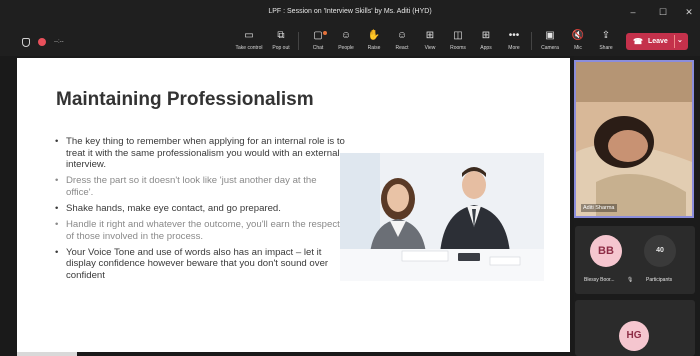  What do you see at coordinates (633, 12) in the screenshot?
I see `minimize-icon: –` at bounding box center [633, 12].